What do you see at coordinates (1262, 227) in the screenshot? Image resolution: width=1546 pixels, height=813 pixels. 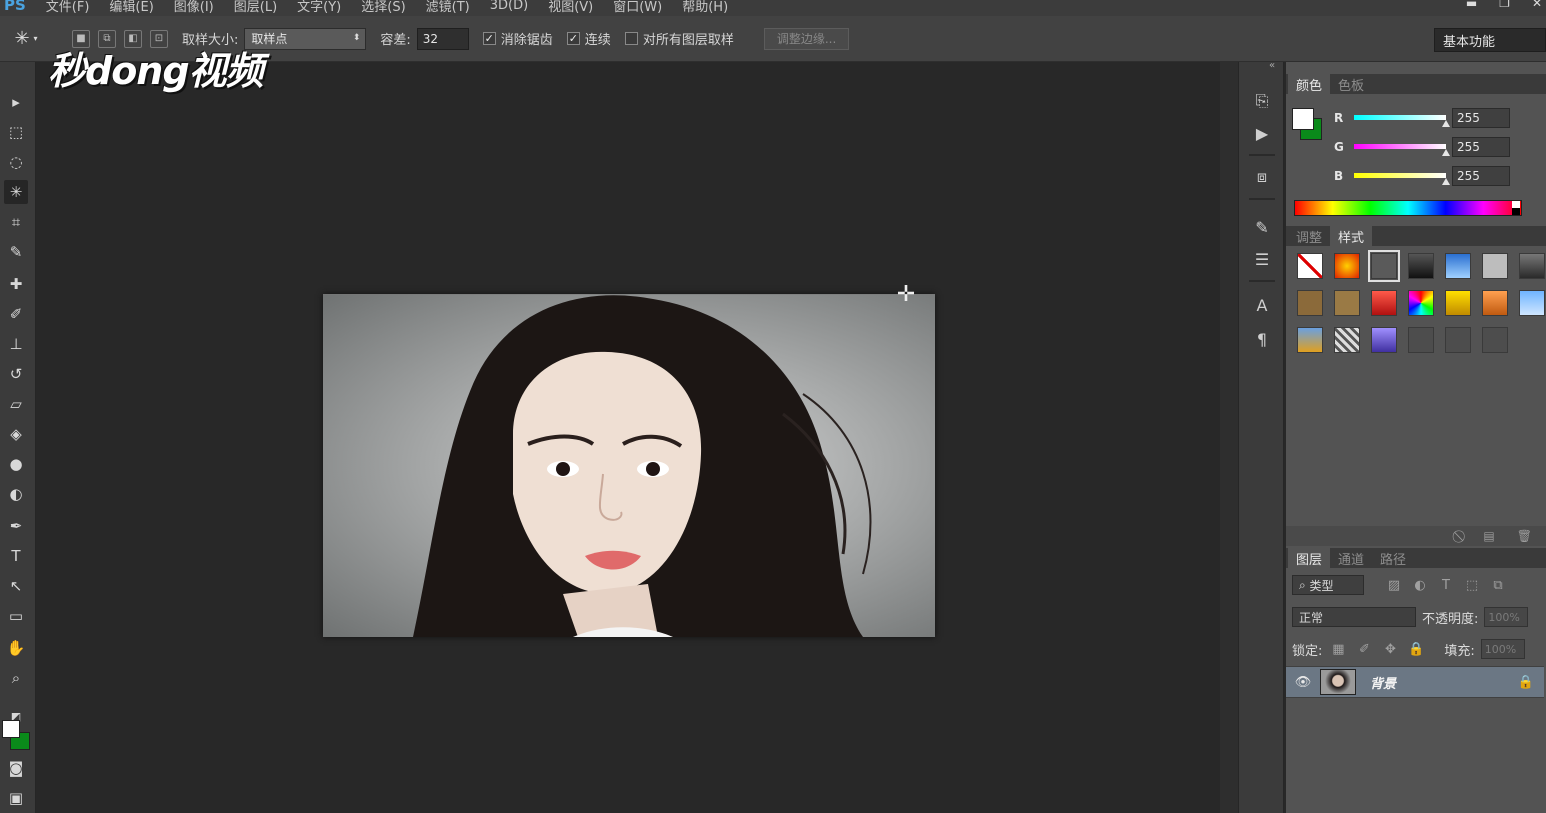 I see `brush-presets-icon: ✎` at bounding box center [1262, 227].